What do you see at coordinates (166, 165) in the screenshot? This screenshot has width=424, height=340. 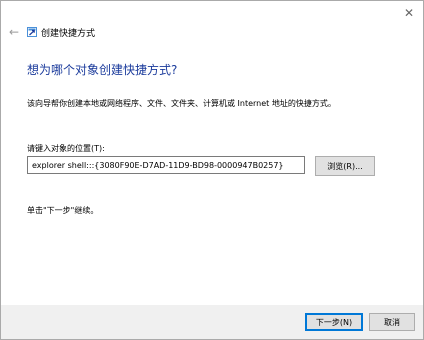 I see `location-input` at bounding box center [166, 165].